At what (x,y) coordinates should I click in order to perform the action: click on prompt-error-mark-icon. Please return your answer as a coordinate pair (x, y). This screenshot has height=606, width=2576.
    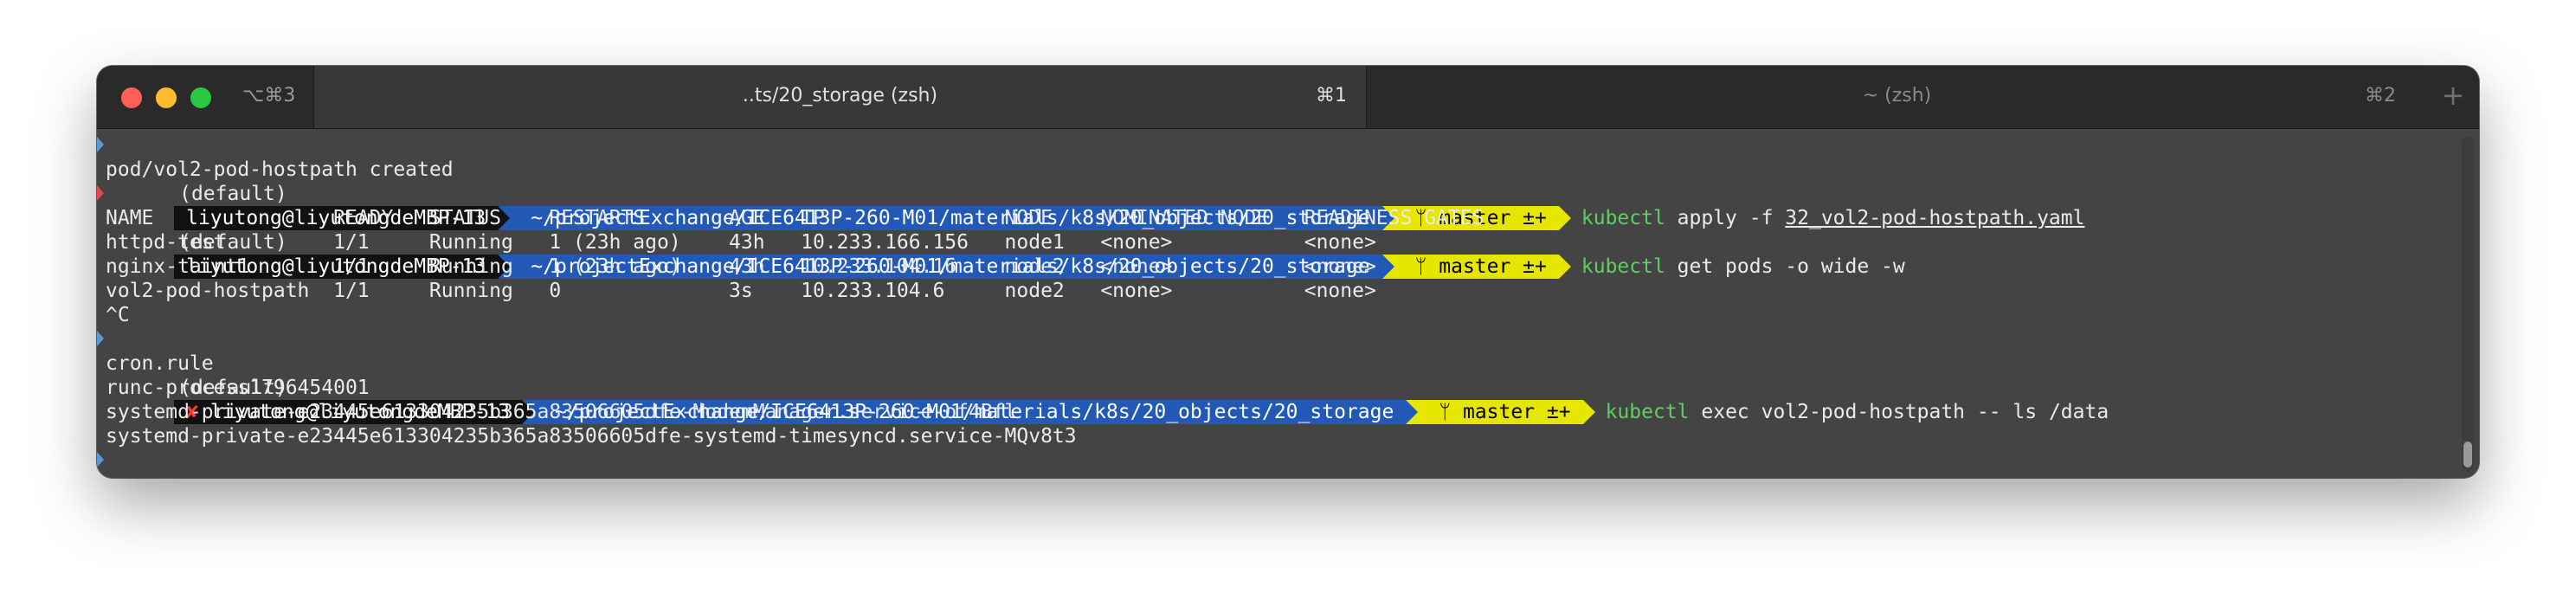
    Looking at the image, I should click on (100, 193).